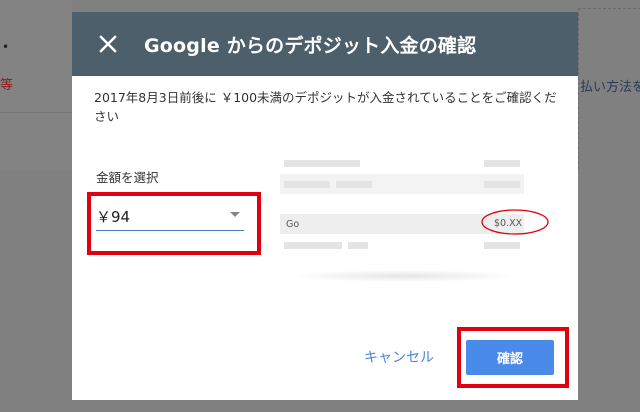  Describe the element at coordinates (127, 177) in the screenshot. I see `amount-label: 金額を選択` at that location.